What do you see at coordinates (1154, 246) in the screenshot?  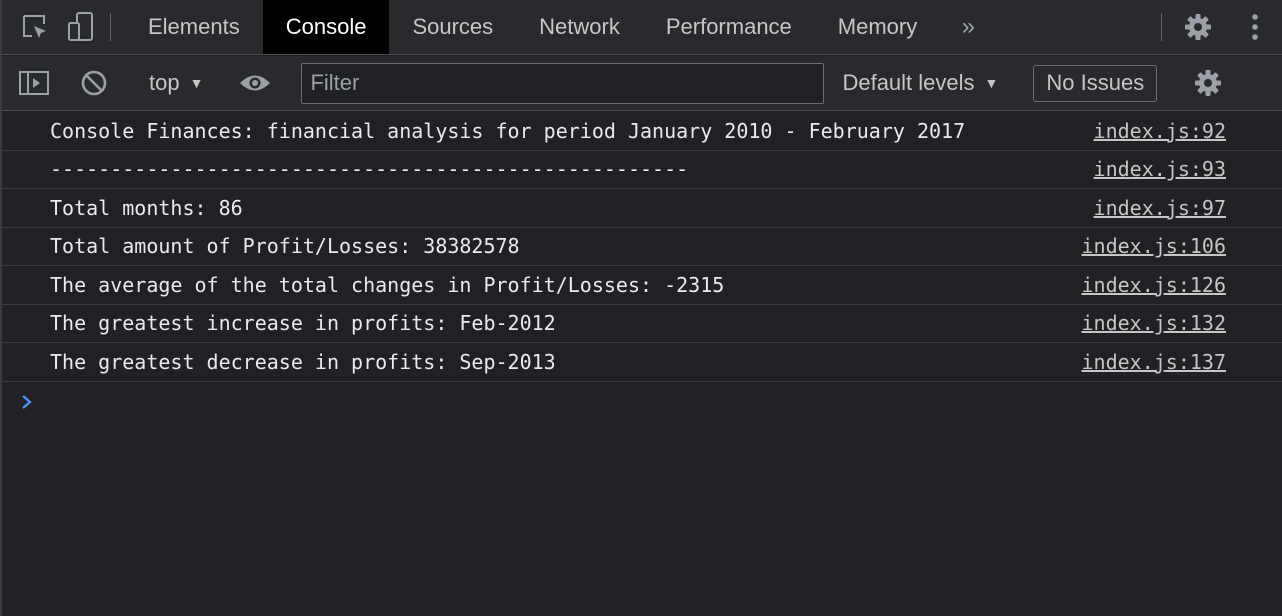 I see `source-link: index.js:106` at bounding box center [1154, 246].